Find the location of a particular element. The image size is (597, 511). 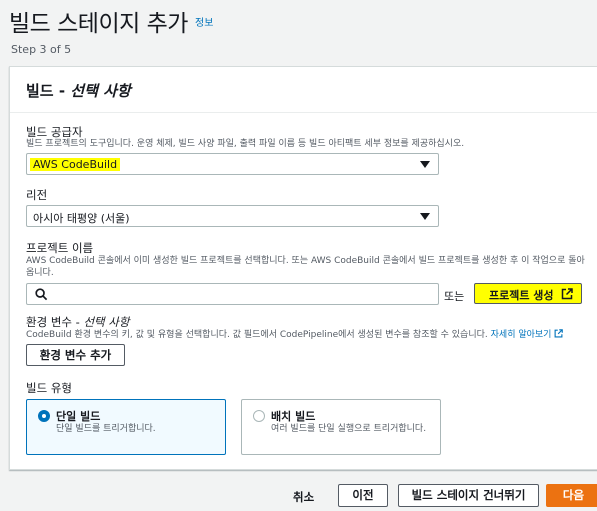

step-indicator: Step 3 of 5 is located at coordinates (41, 49).